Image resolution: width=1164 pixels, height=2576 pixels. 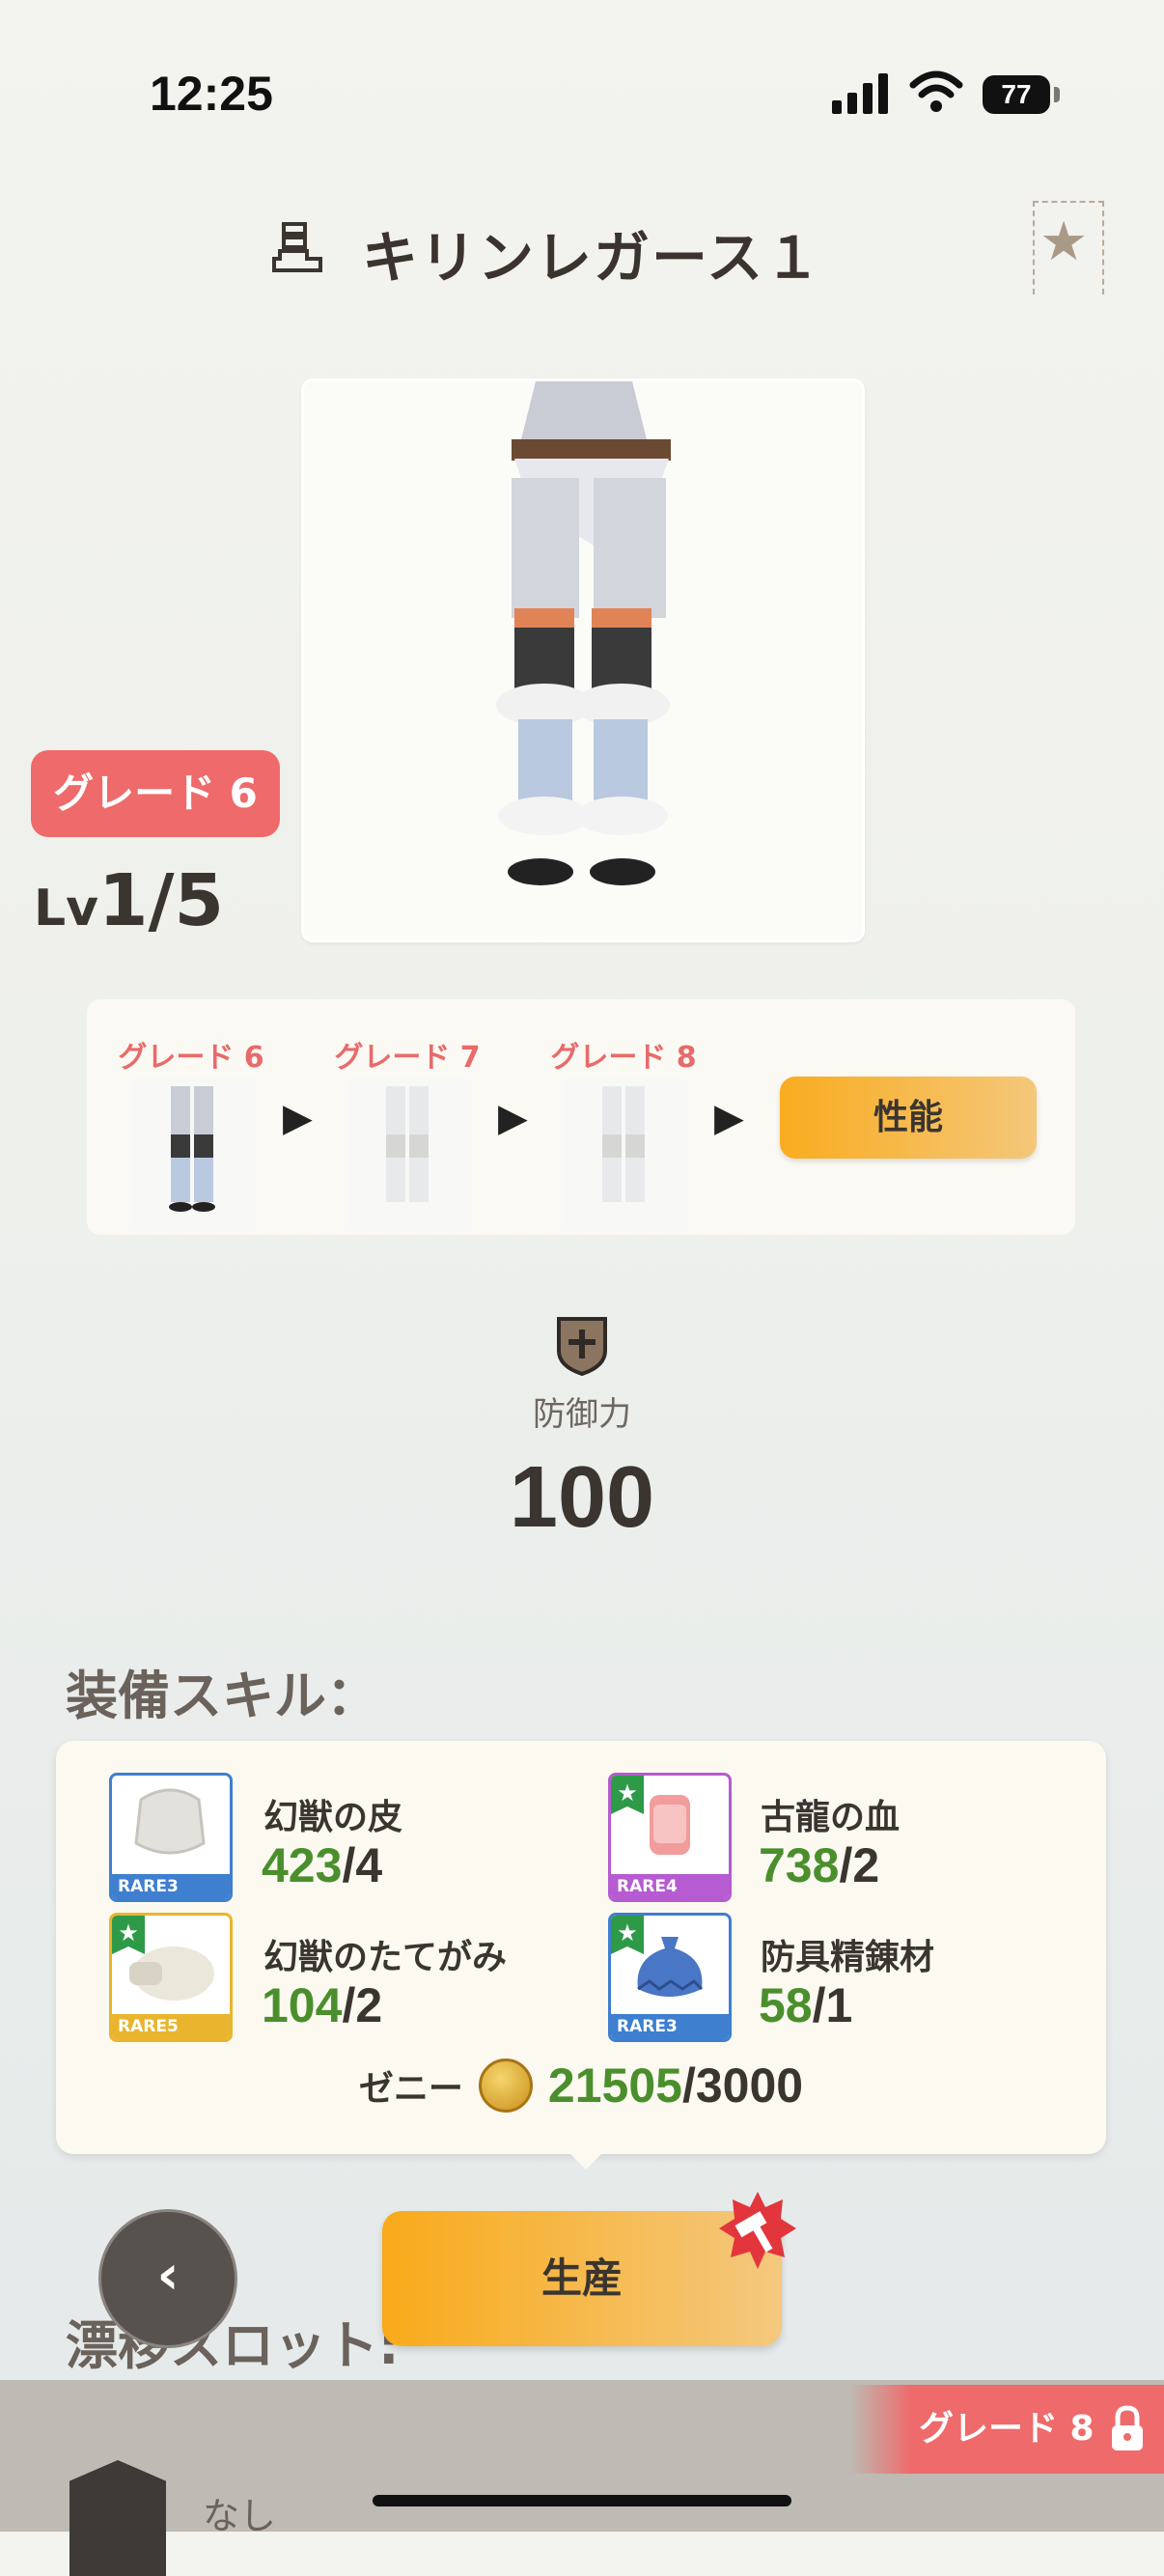 I want to click on level-indicator: Lv1/5, so click(x=129, y=901).